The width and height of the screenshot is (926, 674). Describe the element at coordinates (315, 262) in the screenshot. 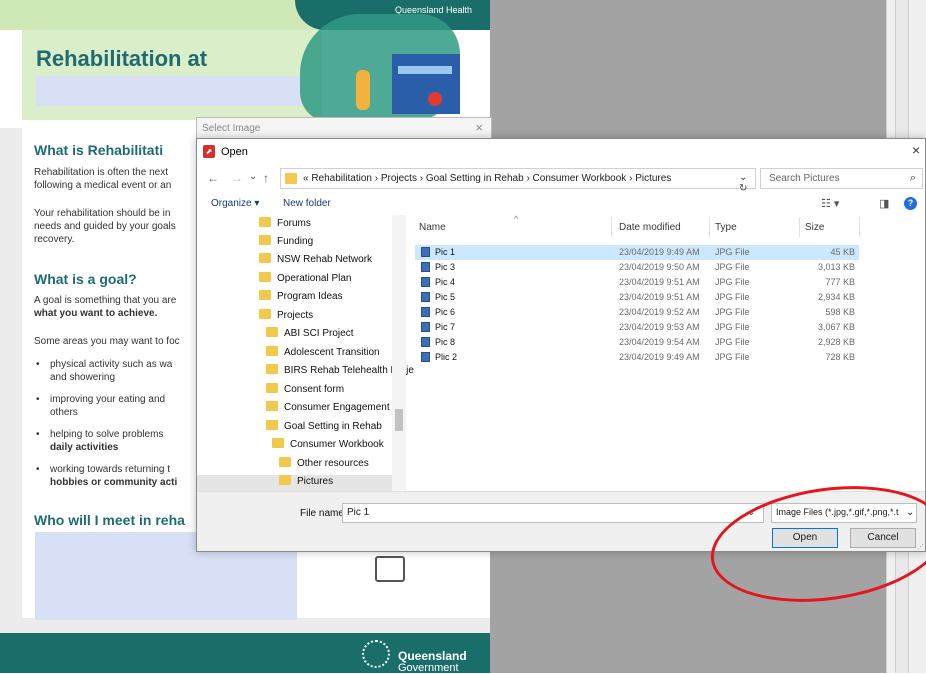

I see `tree-item-nsw-rehab-network: NSW Rehab Network` at that location.